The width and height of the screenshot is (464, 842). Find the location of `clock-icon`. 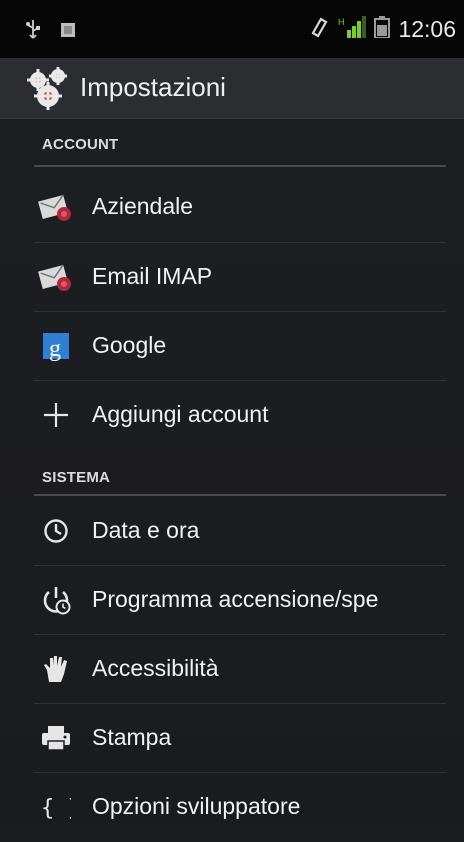

clock-icon is located at coordinates (56, 531).